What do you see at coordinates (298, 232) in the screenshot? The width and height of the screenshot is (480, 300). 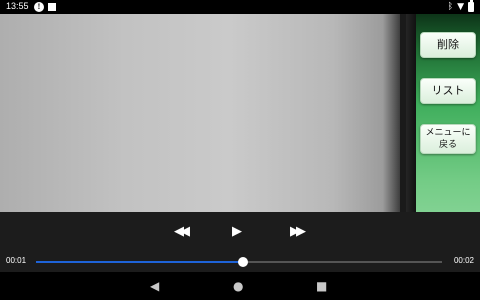 I see `fast-forward-icon: ▶▶` at bounding box center [298, 232].